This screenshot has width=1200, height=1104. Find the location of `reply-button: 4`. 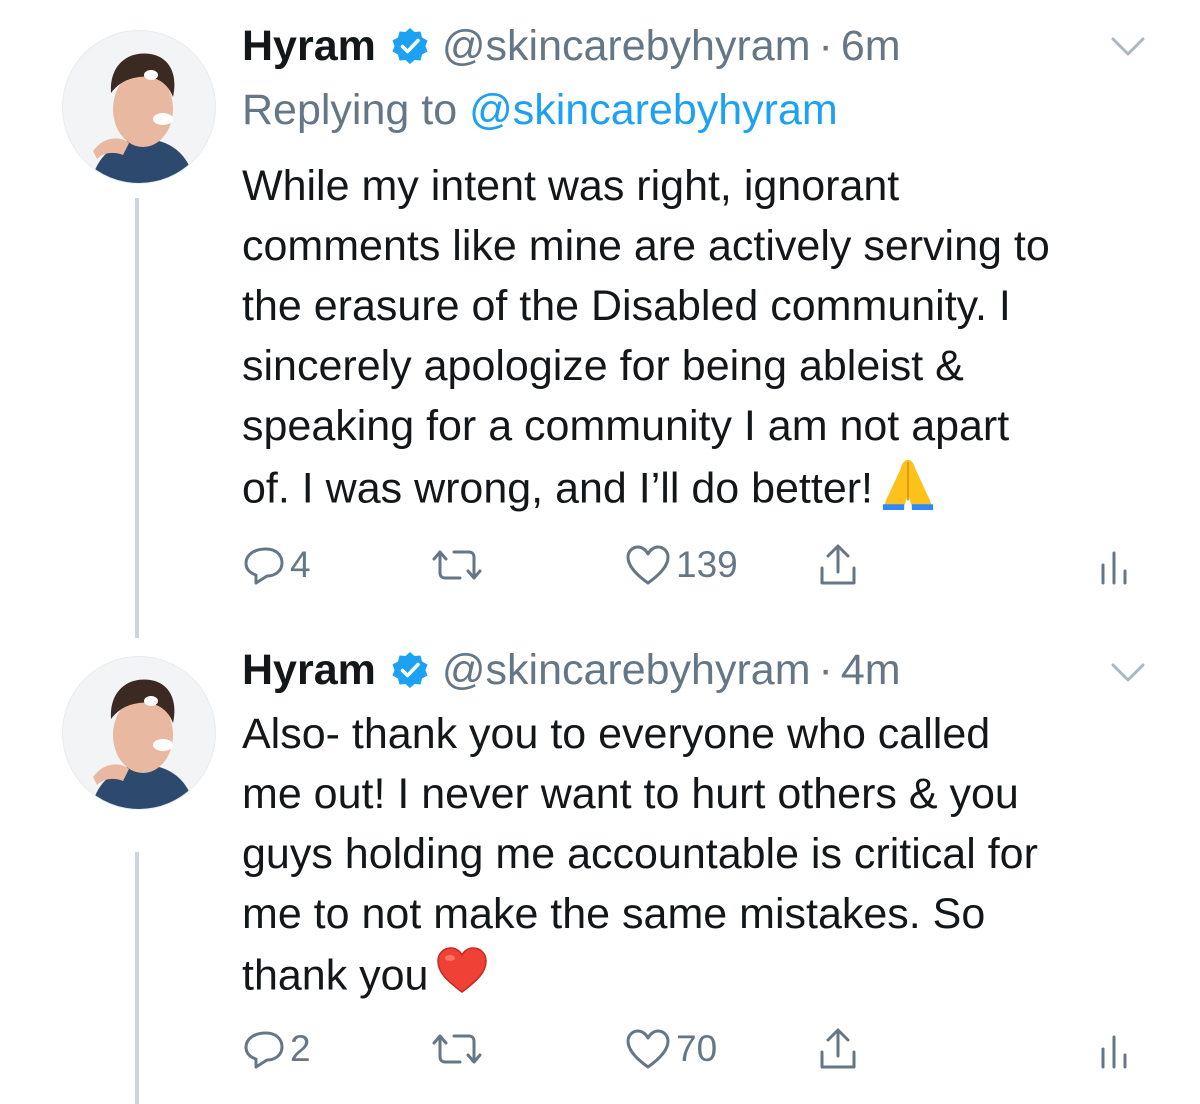

reply-button: 4 is located at coordinates (276, 565).